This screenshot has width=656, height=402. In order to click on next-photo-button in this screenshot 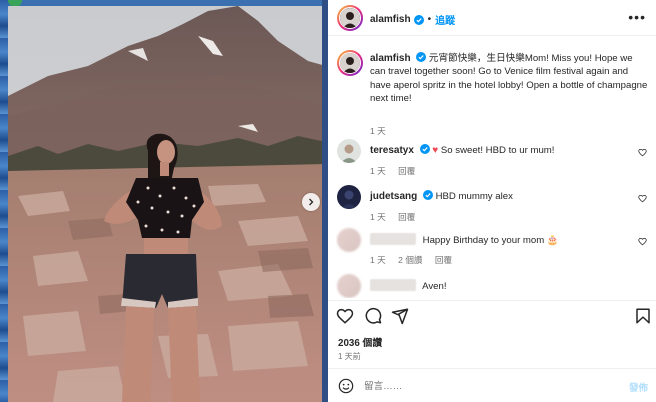, I will do `click(311, 202)`.